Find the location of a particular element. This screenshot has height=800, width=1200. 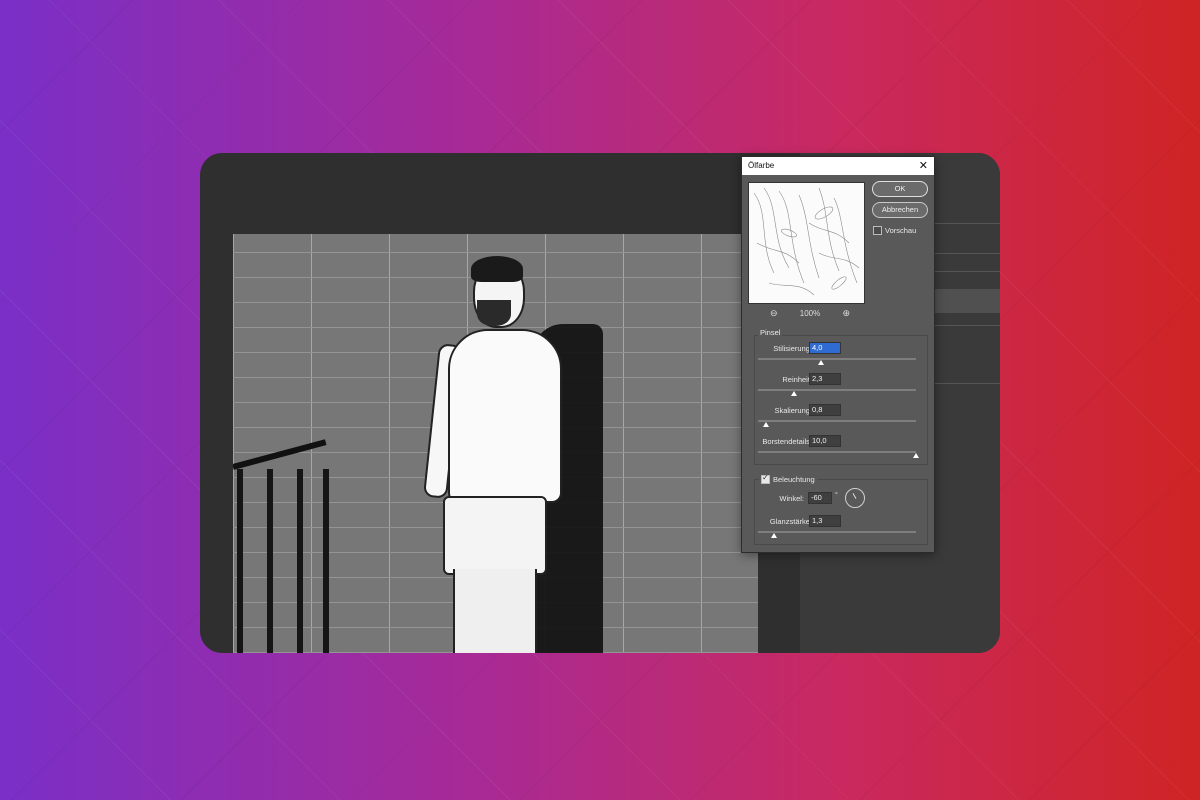

ok-button: OK is located at coordinates (900, 189).